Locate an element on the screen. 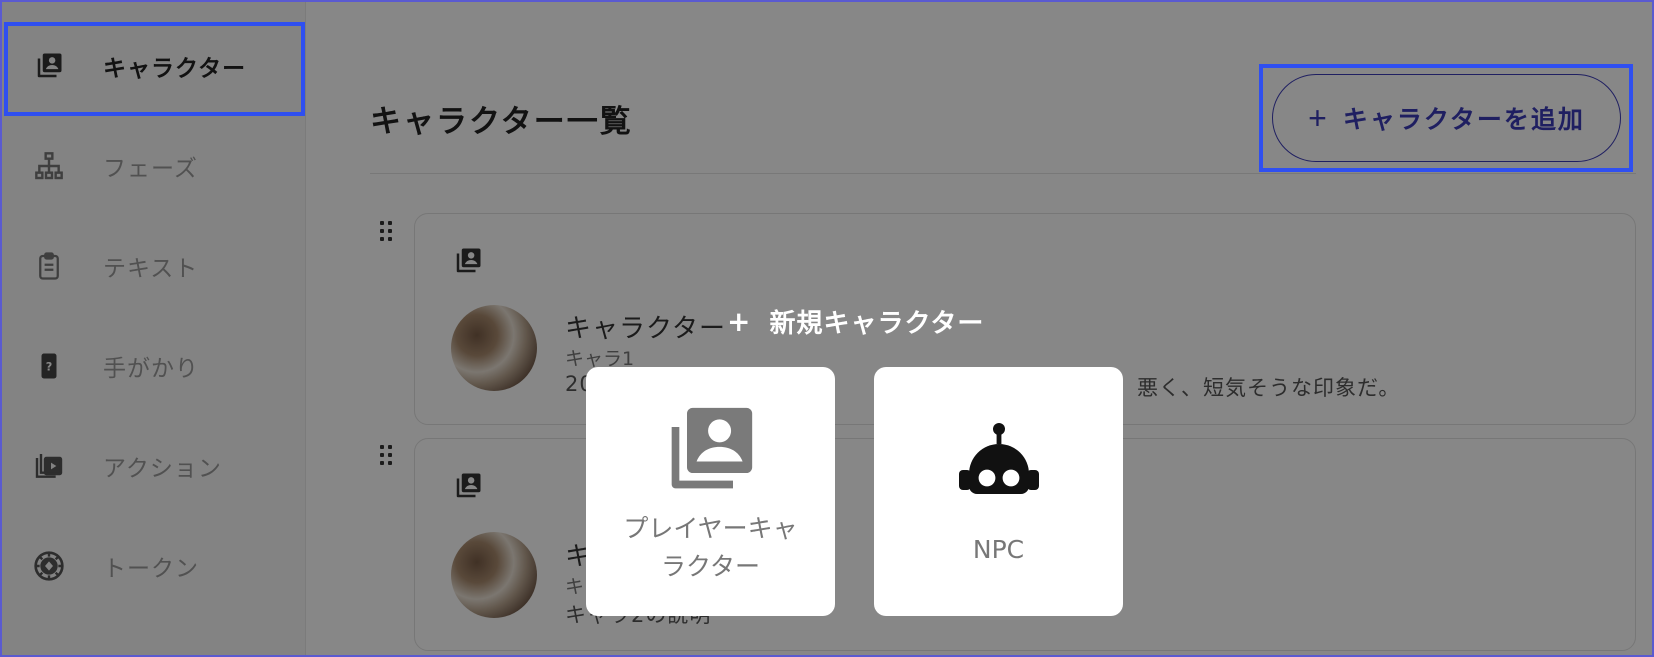  player-character-label-line1: プレイヤーキャ is located at coordinates (710, 528).